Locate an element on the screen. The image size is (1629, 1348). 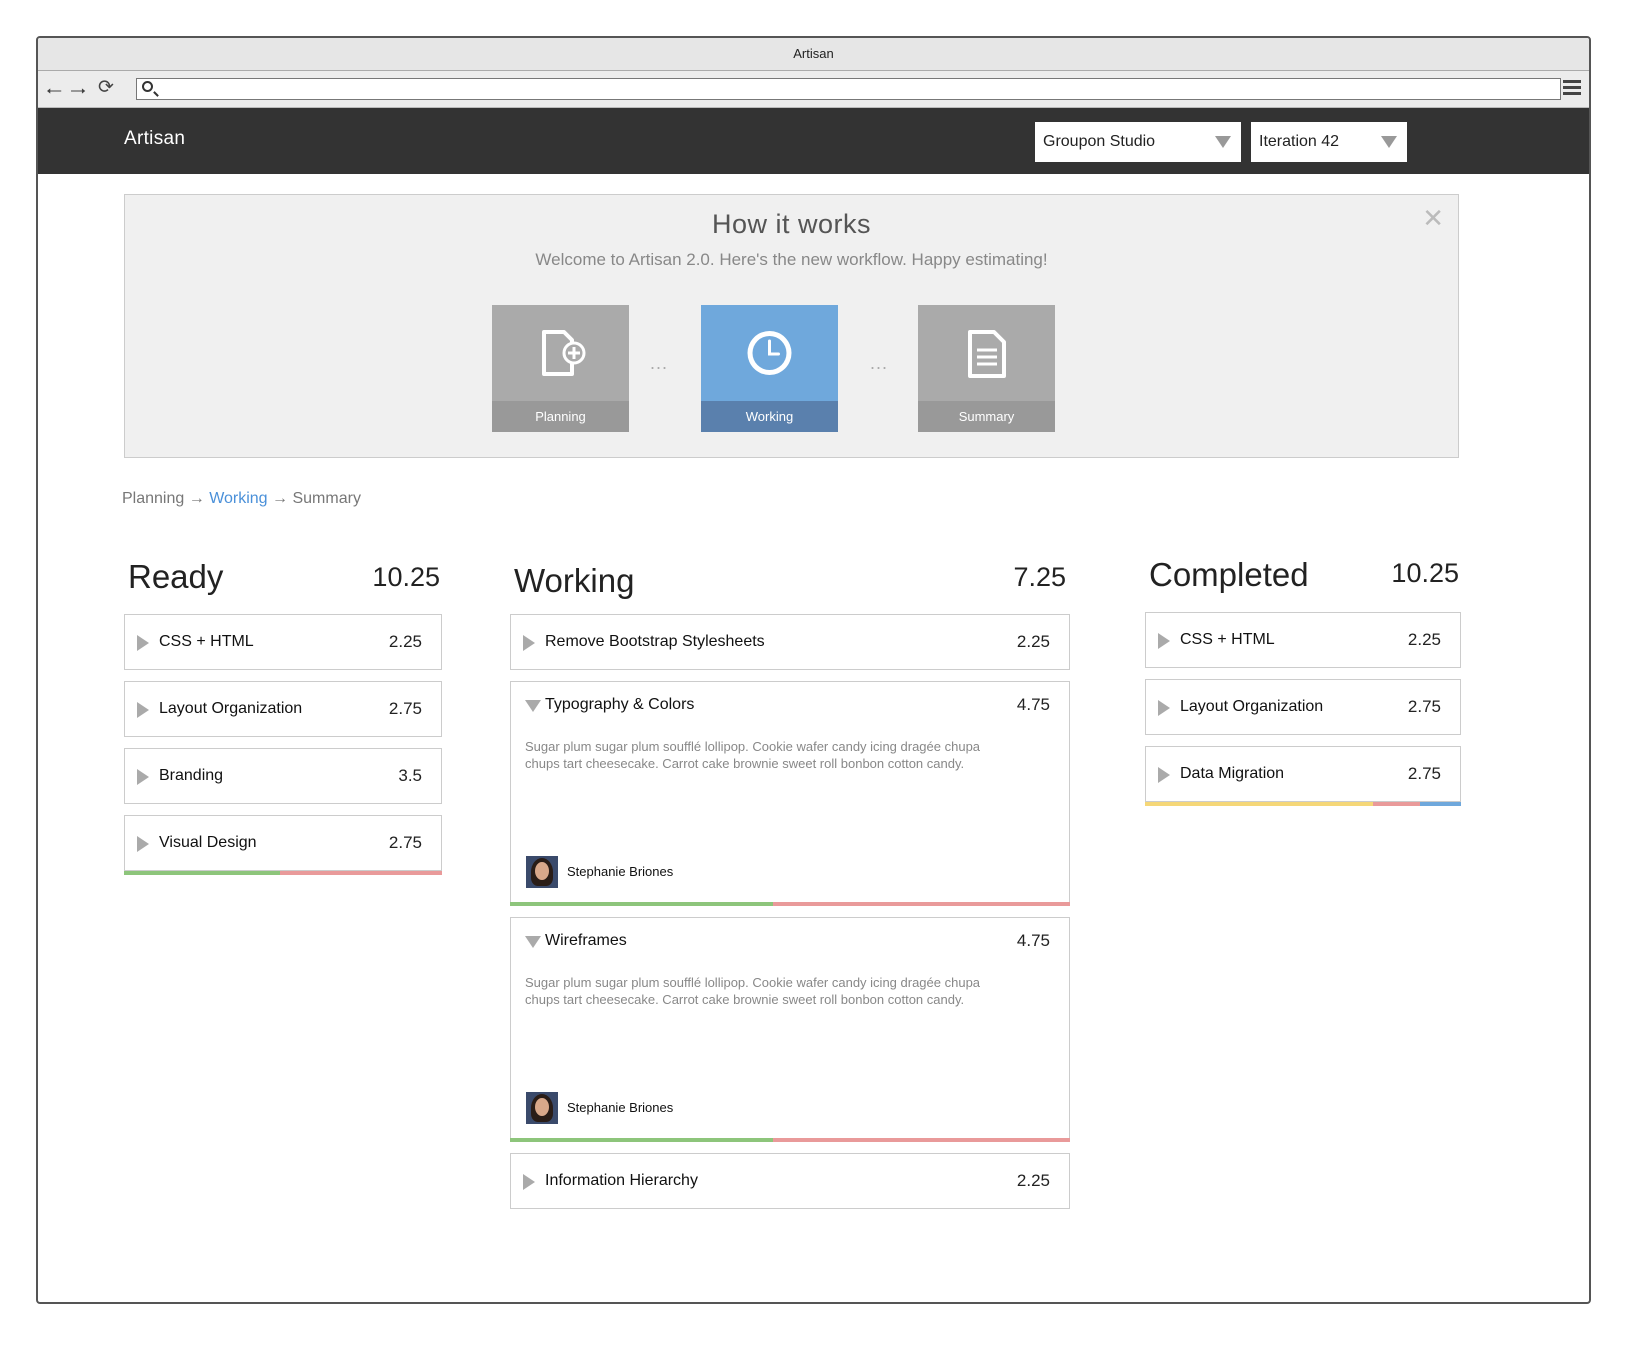
window-title: Artisan is located at coordinates (813, 54).